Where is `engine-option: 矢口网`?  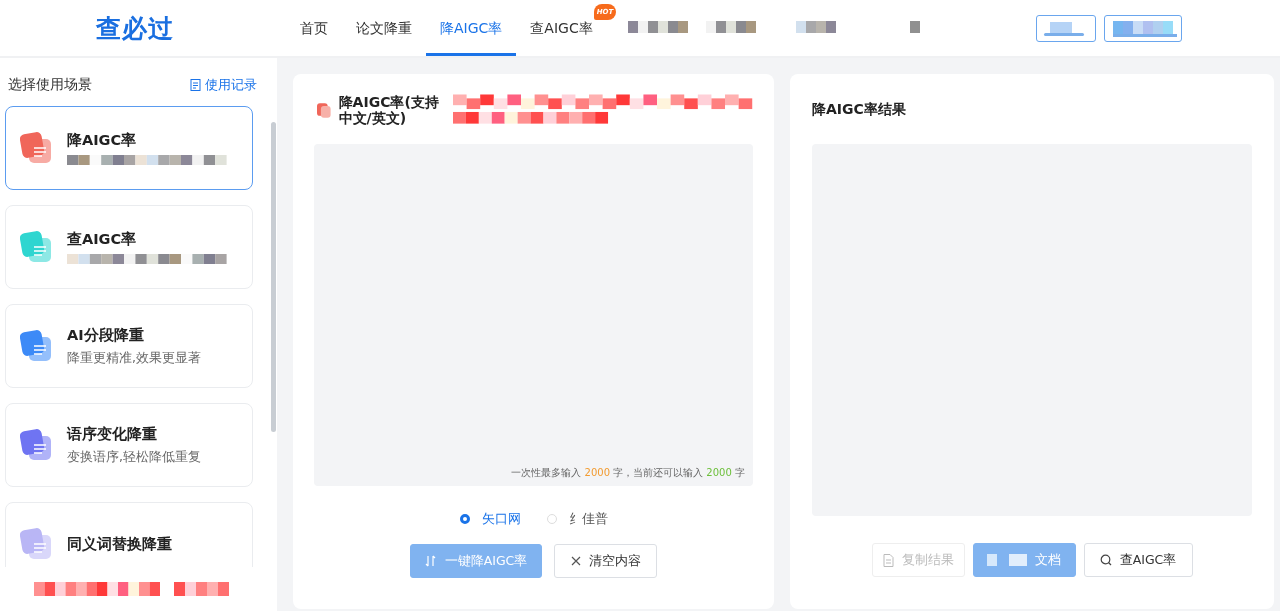 engine-option: 矢口网 is located at coordinates (490, 519).